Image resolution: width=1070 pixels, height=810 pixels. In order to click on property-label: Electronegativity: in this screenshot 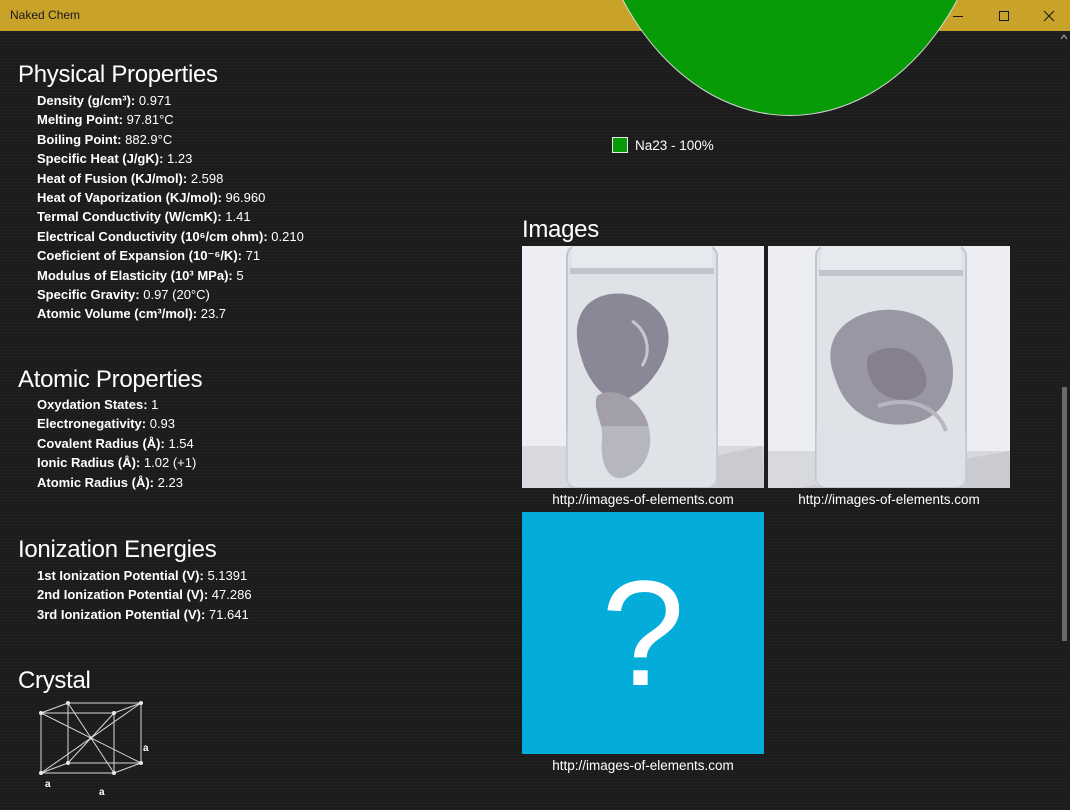, I will do `click(92, 424)`.